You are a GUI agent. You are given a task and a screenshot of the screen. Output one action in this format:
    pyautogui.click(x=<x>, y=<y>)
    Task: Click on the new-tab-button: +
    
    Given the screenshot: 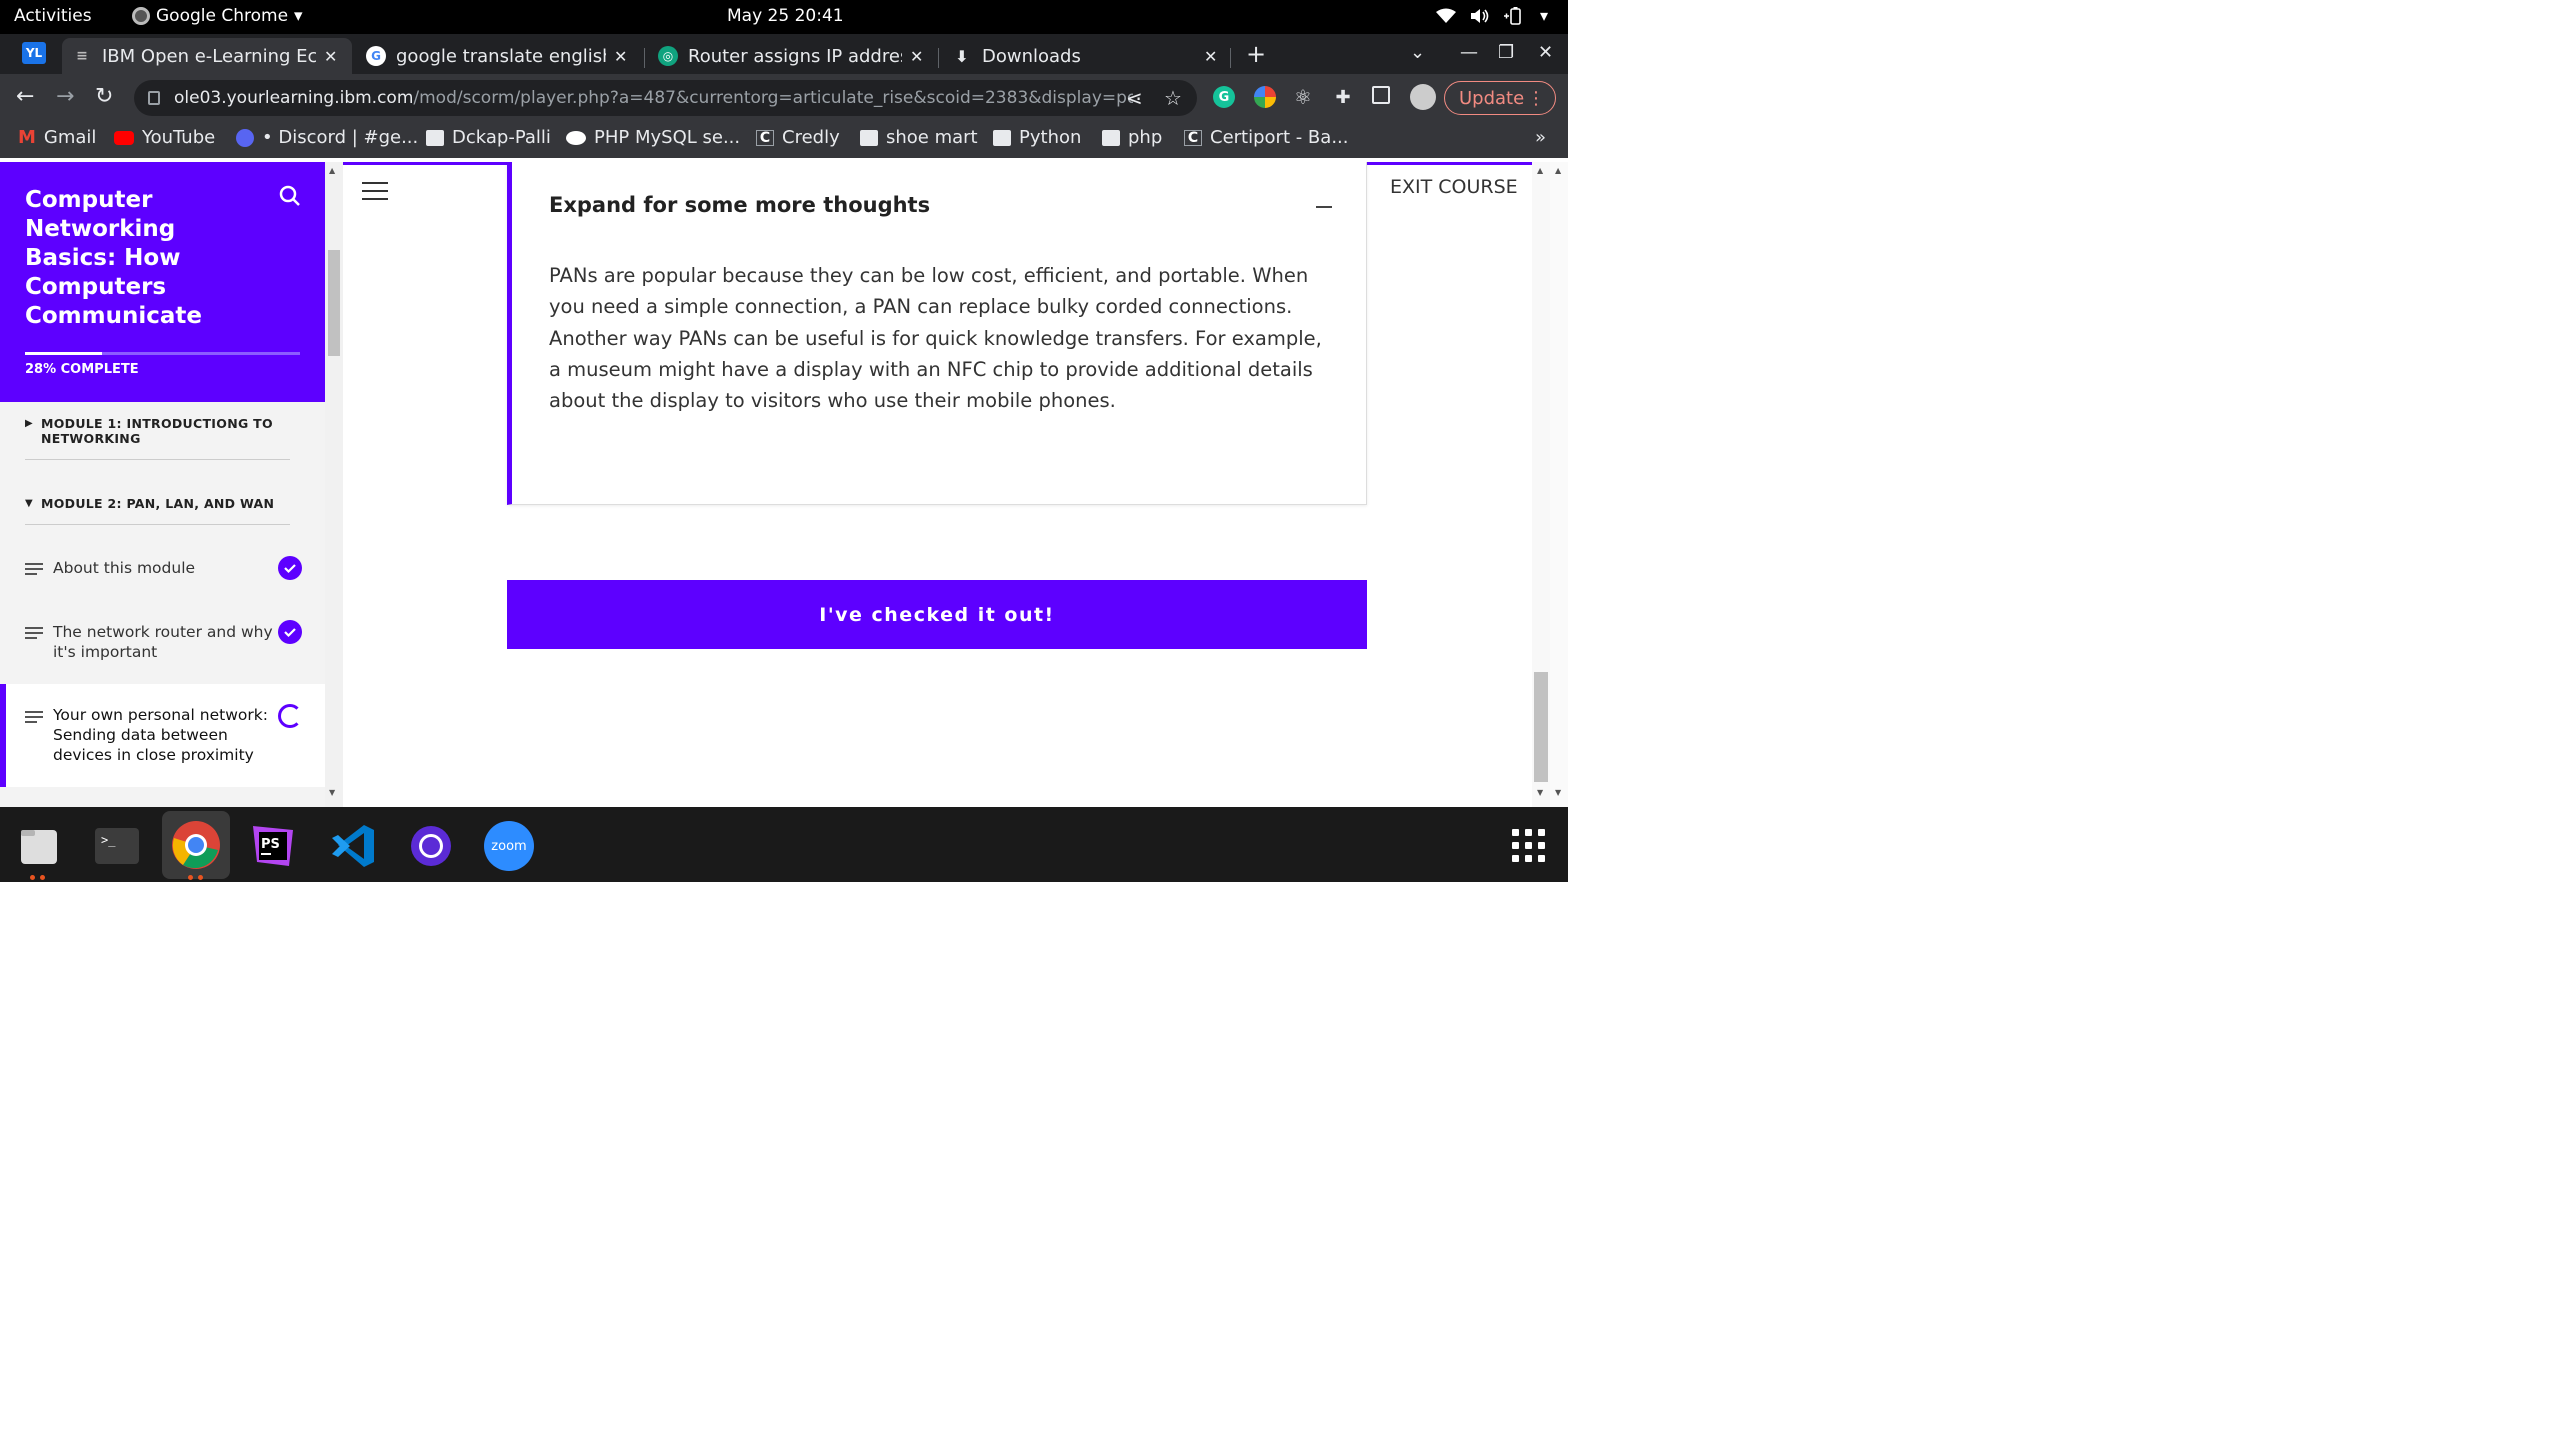 What is the action you would take?
    pyautogui.click(x=1256, y=54)
    